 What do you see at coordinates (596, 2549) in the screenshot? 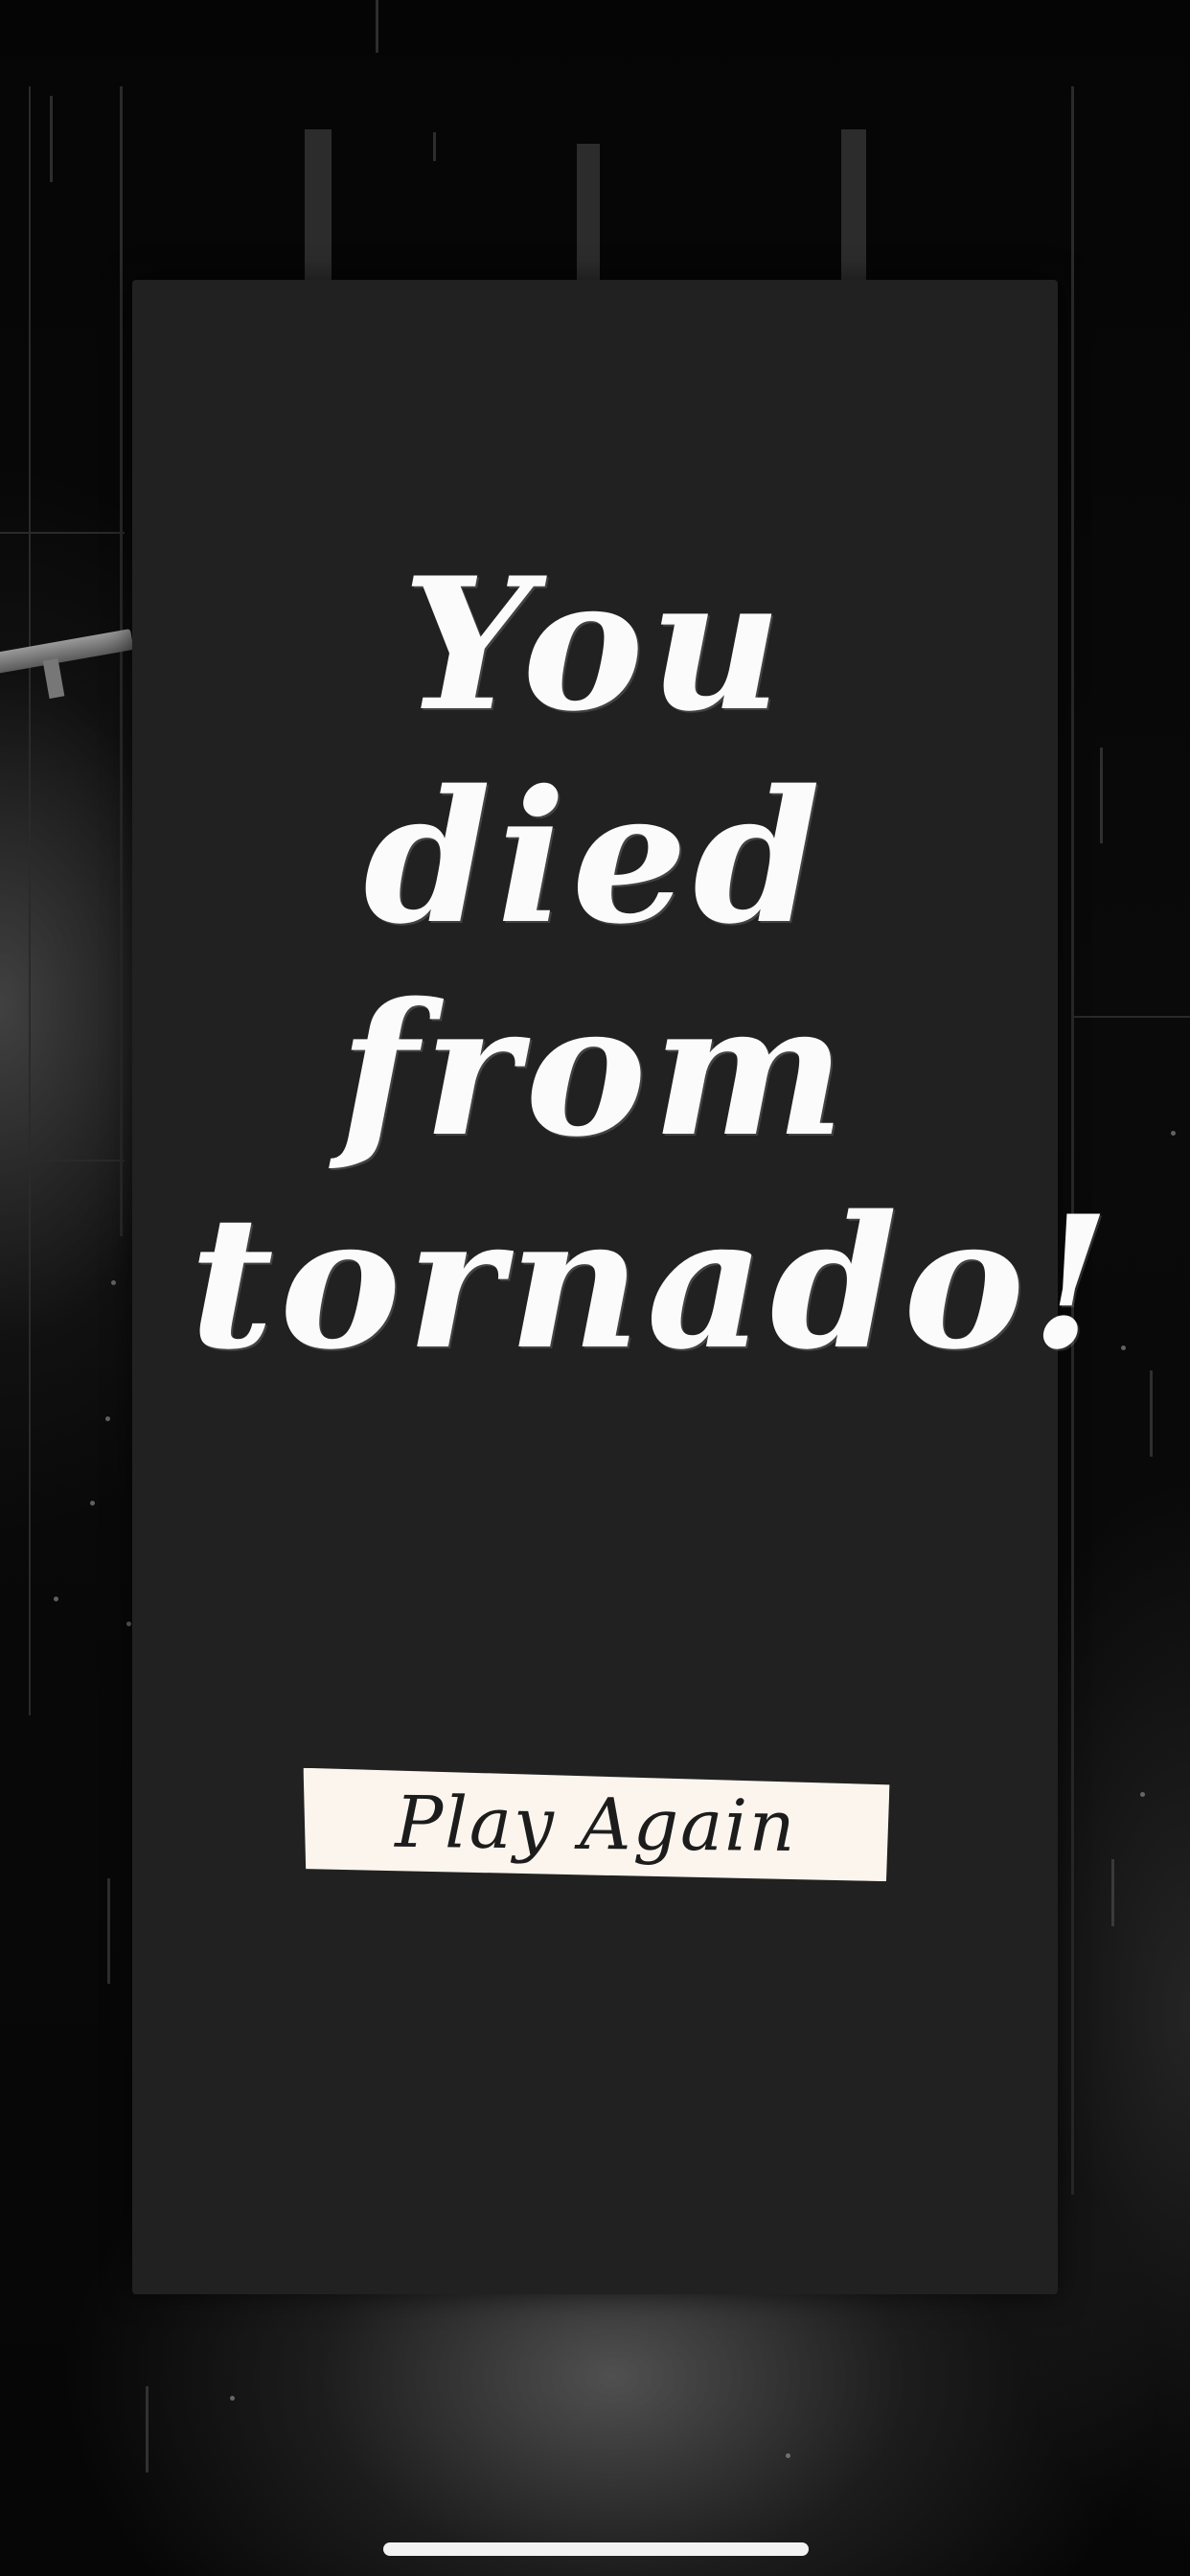
I see `home-indicator` at bounding box center [596, 2549].